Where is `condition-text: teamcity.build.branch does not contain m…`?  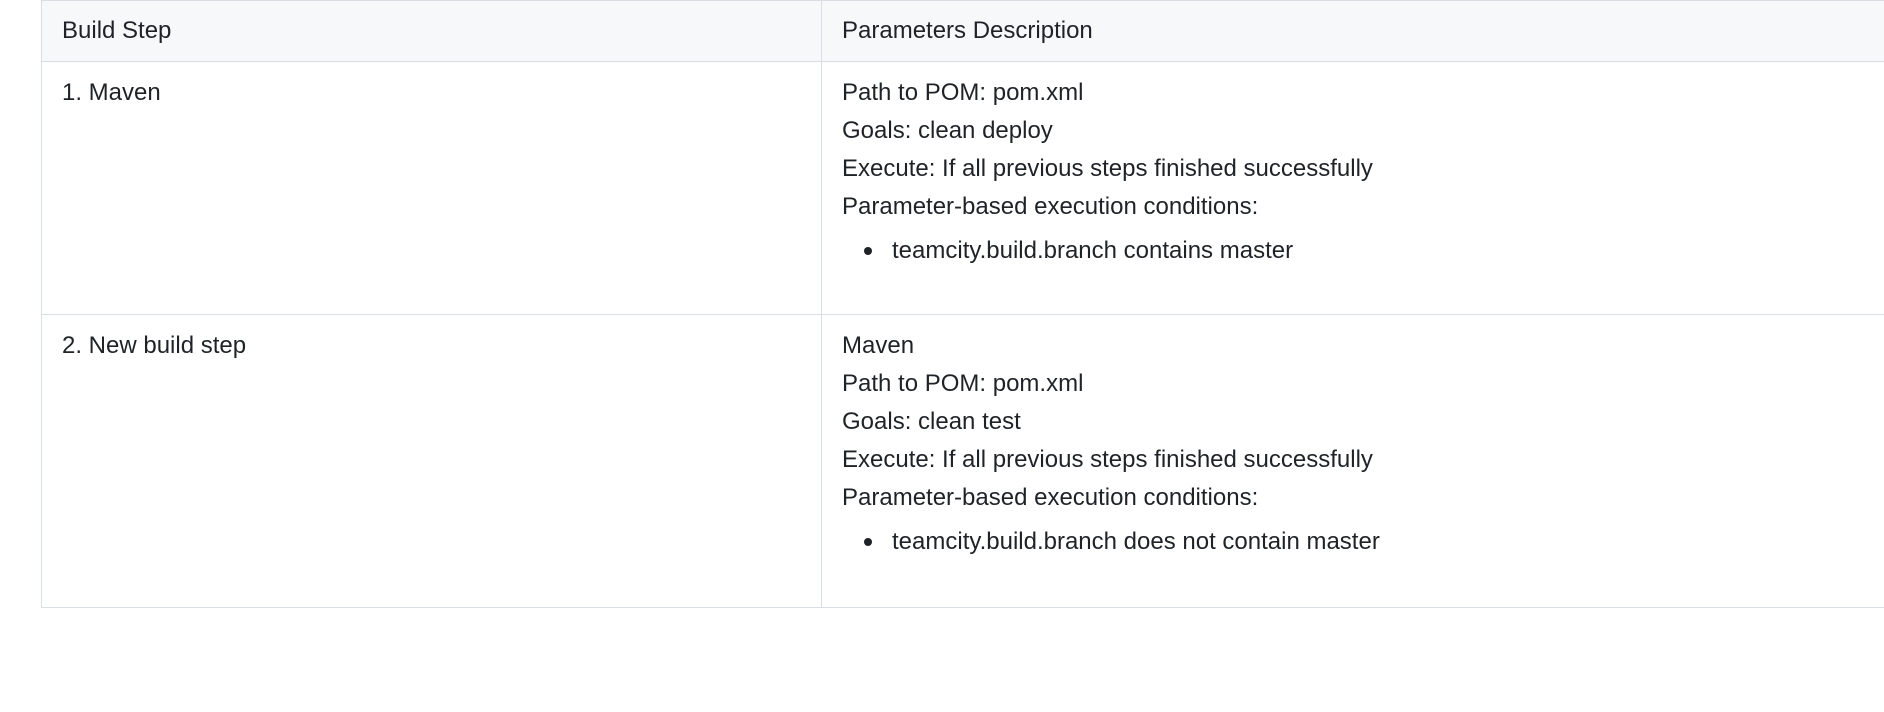 condition-text: teamcity.build.branch does not contain m… is located at coordinates (1136, 541).